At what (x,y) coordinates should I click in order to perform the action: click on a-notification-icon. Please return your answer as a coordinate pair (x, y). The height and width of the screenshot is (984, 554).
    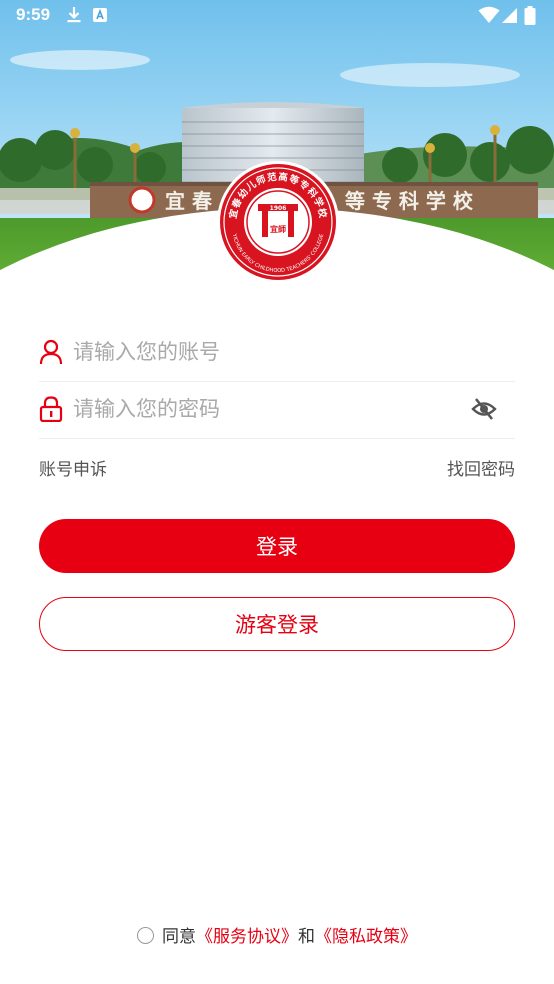
    Looking at the image, I should click on (100, 15).